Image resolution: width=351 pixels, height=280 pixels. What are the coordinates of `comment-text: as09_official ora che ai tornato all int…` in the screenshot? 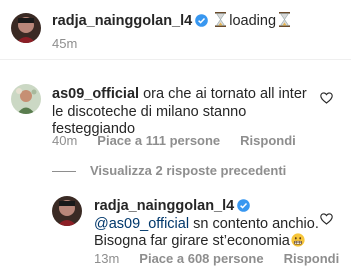 It's located at (183, 112).